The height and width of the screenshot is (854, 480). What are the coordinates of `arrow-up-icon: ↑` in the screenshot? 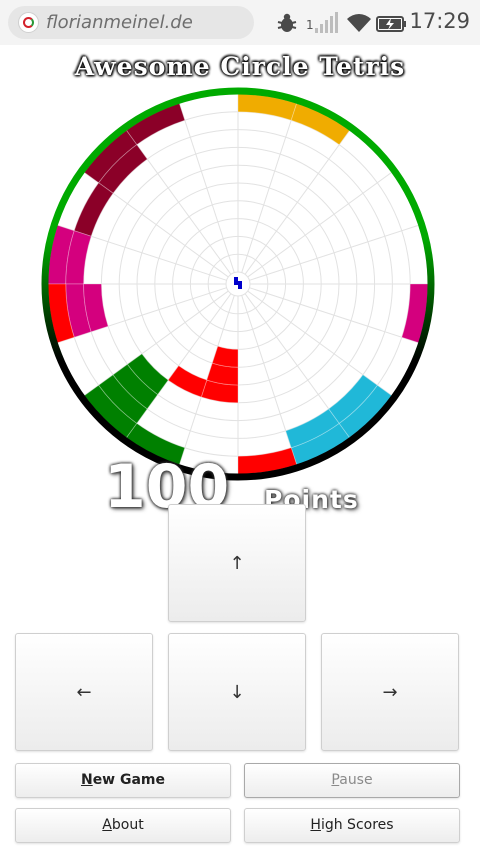 It's located at (237, 563).